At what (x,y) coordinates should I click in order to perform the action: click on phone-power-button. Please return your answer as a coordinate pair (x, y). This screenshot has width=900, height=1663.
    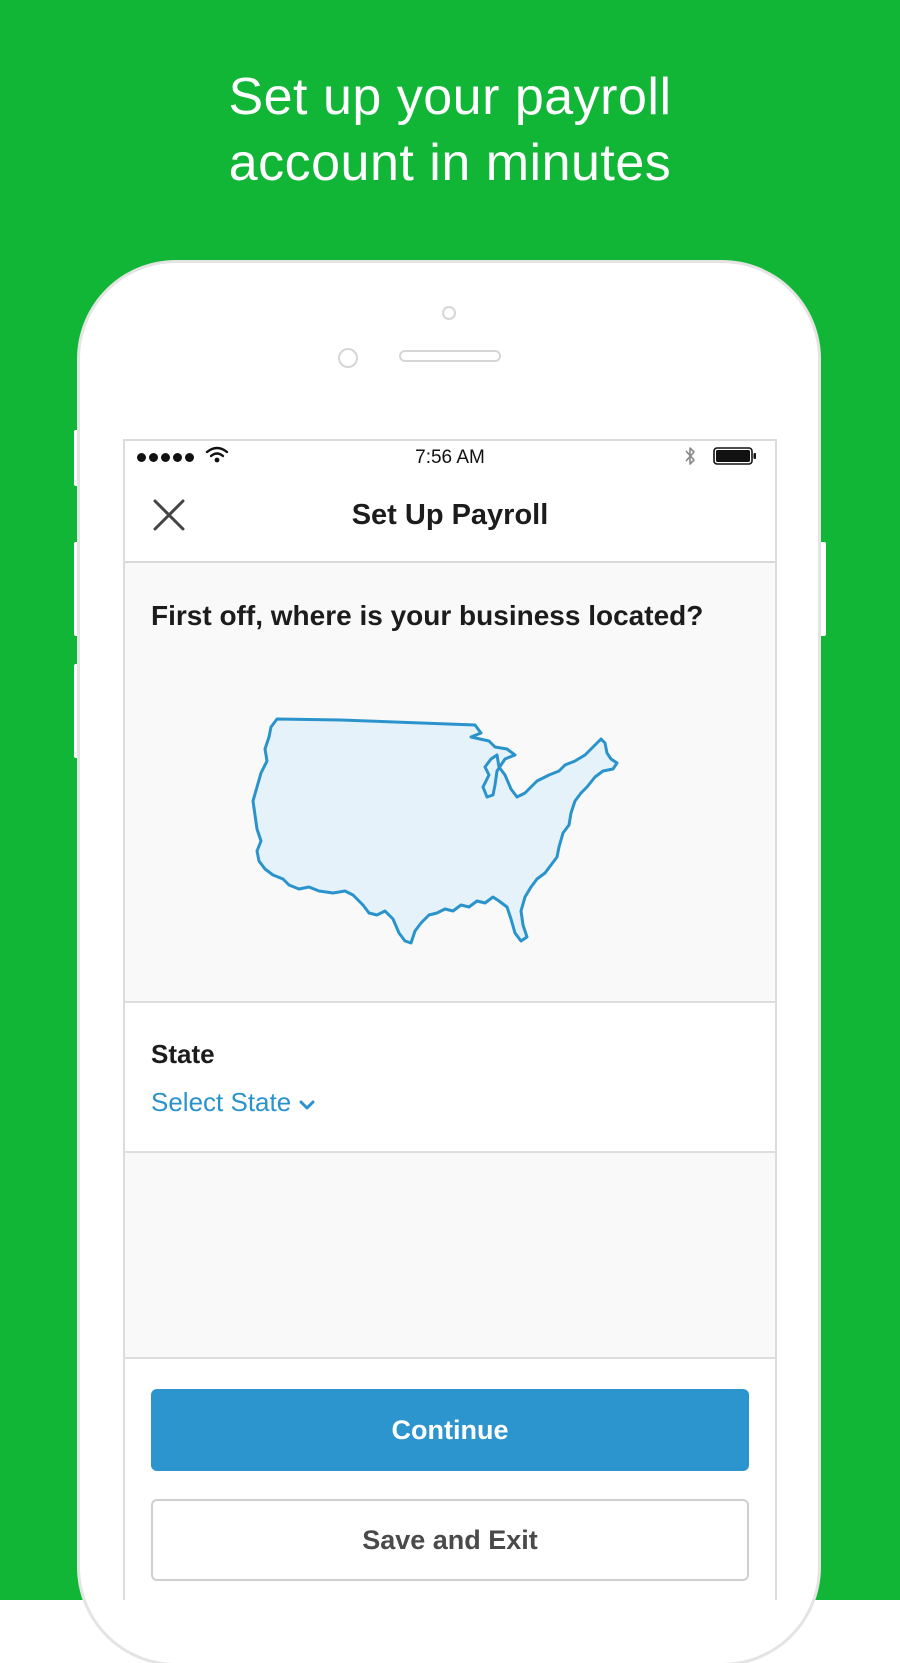
    Looking at the image, I should click on (822, 589).